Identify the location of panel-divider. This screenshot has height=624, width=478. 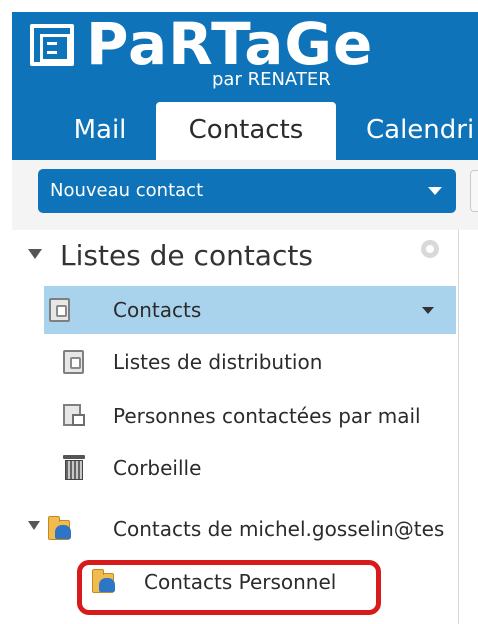
(458, 427).